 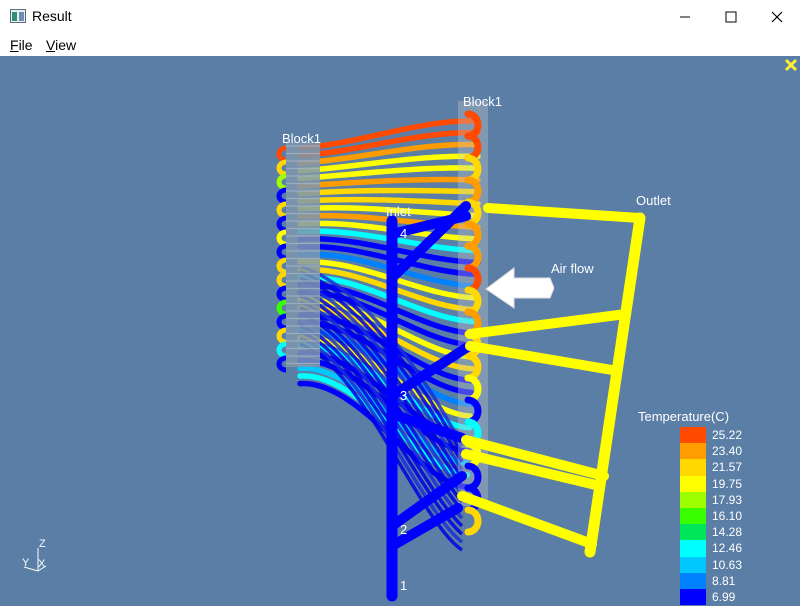 I want to click on legend-value: 12.46, so click(x=727, y=548).